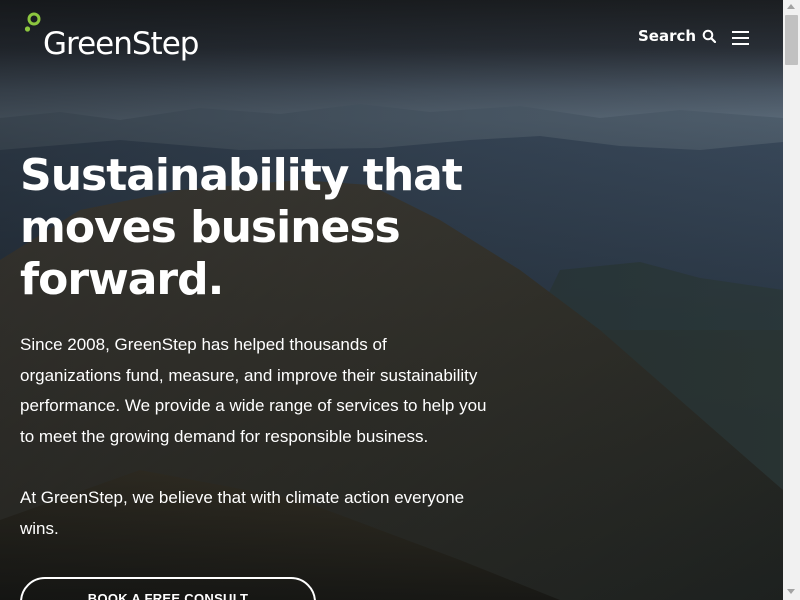 This screenshot has height=600, width=800. What do you see at coordinates (121, 44) in the screenshot?
I see `logo-wordmark: GreenStep` at bounding box center [121, 44].